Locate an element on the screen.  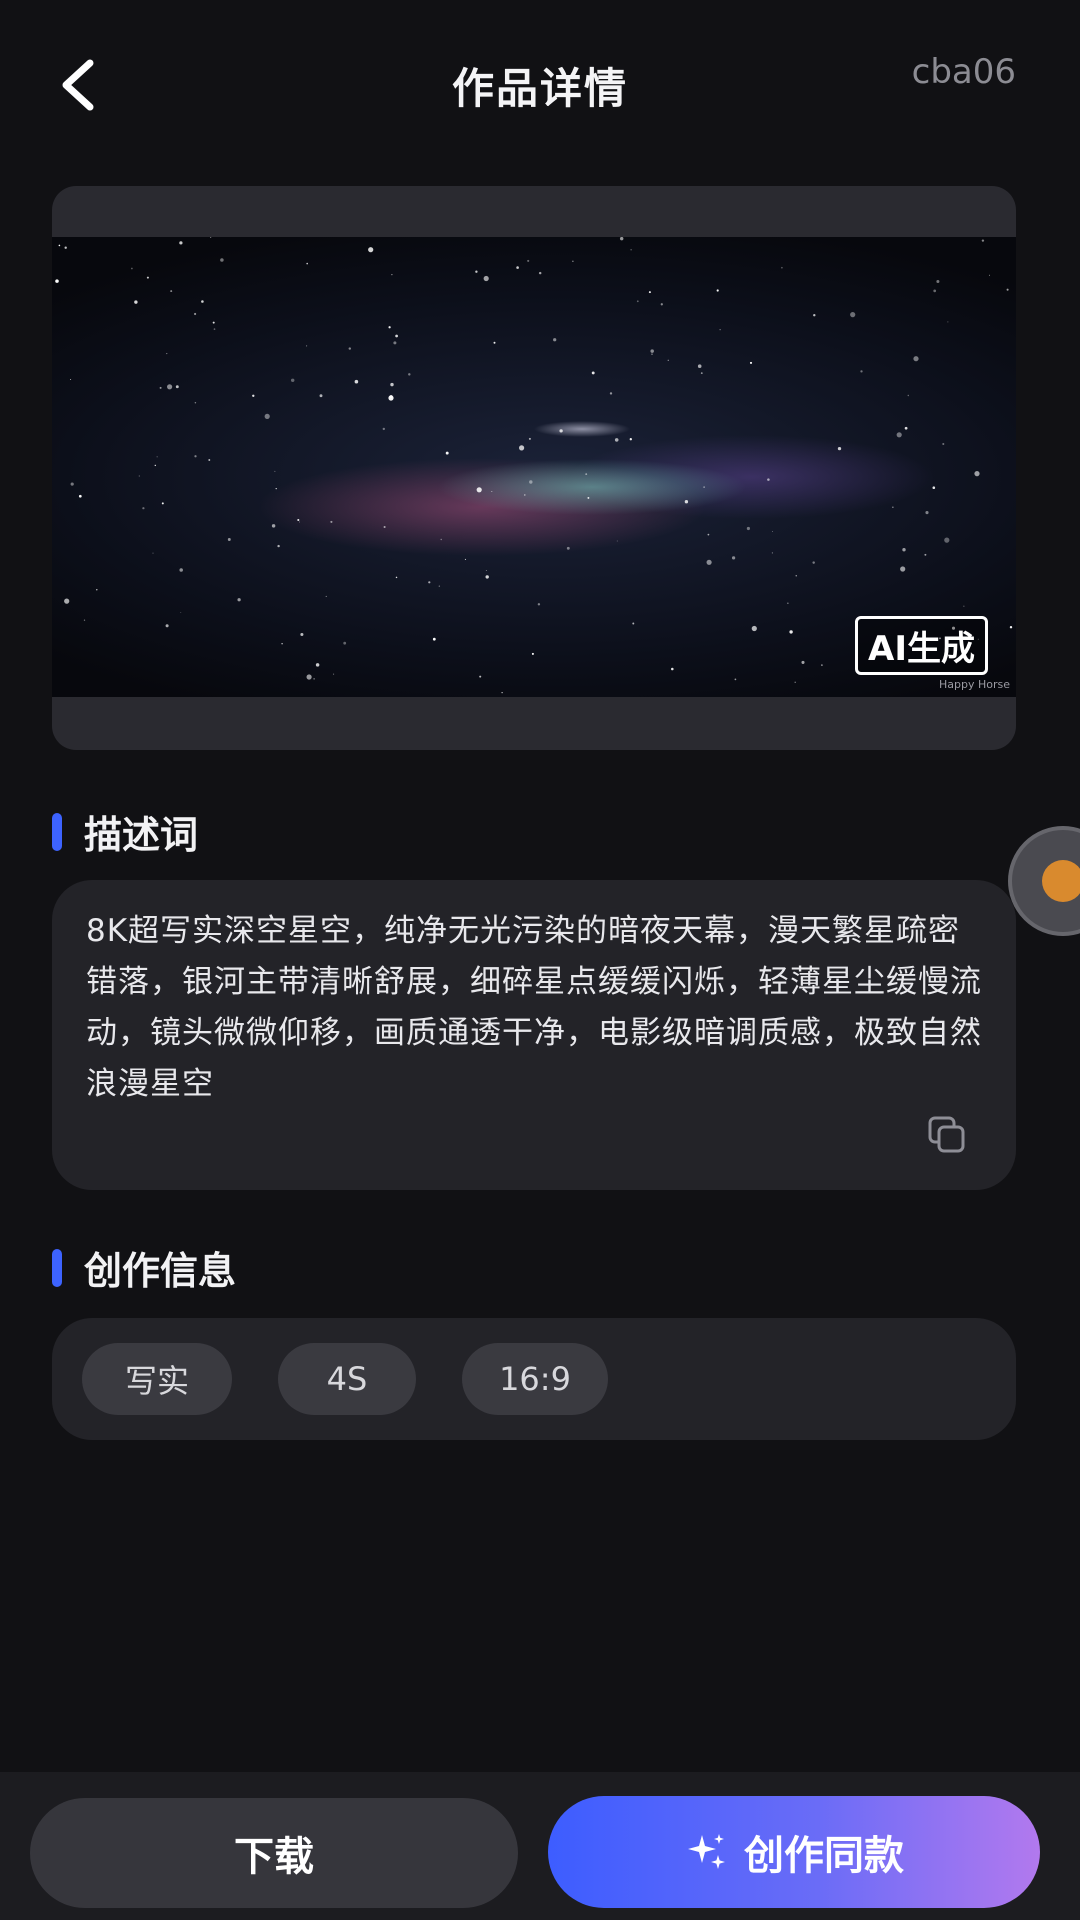
creation-info-heading: 创作信息 is located at coordinates (144, 1267).